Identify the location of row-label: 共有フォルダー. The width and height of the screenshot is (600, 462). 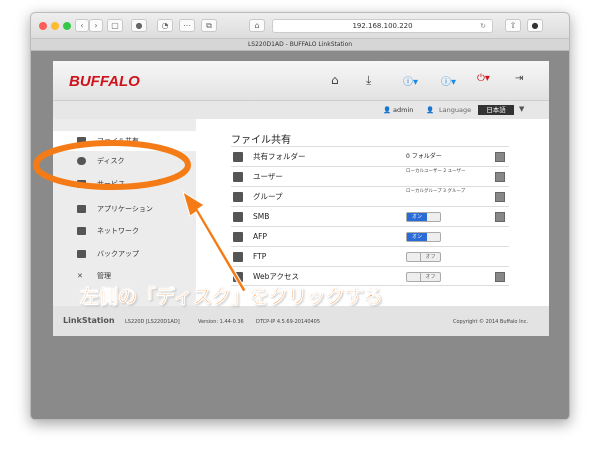
(279, 156).